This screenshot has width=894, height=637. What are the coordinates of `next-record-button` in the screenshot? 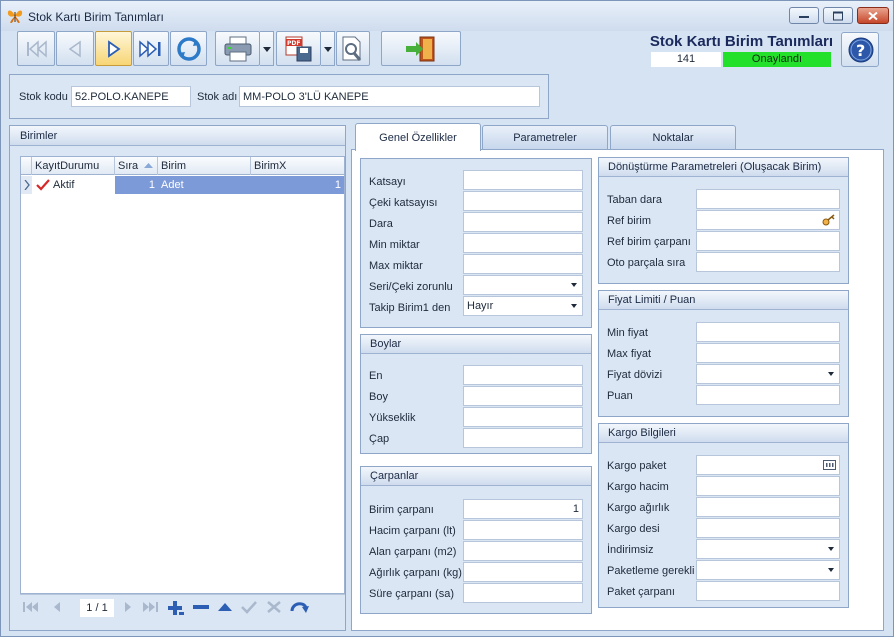 It's located at (113, 48).